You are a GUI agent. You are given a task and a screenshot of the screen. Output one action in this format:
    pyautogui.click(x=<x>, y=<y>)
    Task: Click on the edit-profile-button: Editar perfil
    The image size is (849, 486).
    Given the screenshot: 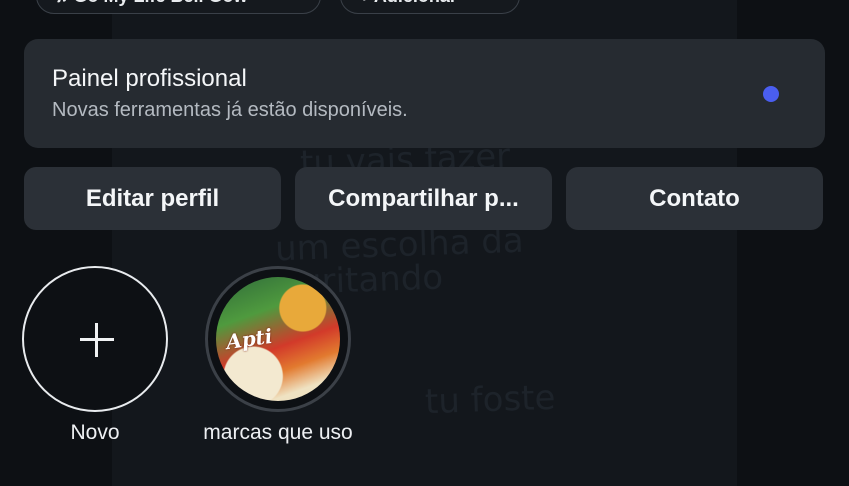 What is the action you would take?
    pyautogui.click(x=152, y=198)
    